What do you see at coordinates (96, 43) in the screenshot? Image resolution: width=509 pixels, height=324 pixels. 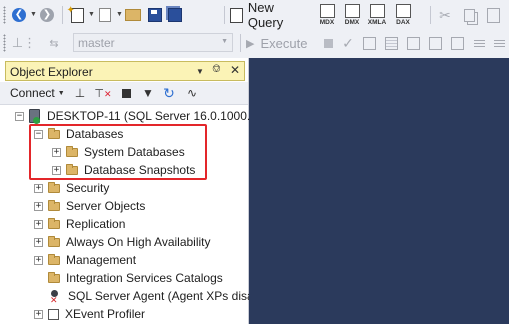 I see `database-select-value: master` at bounding box center [96, 43].